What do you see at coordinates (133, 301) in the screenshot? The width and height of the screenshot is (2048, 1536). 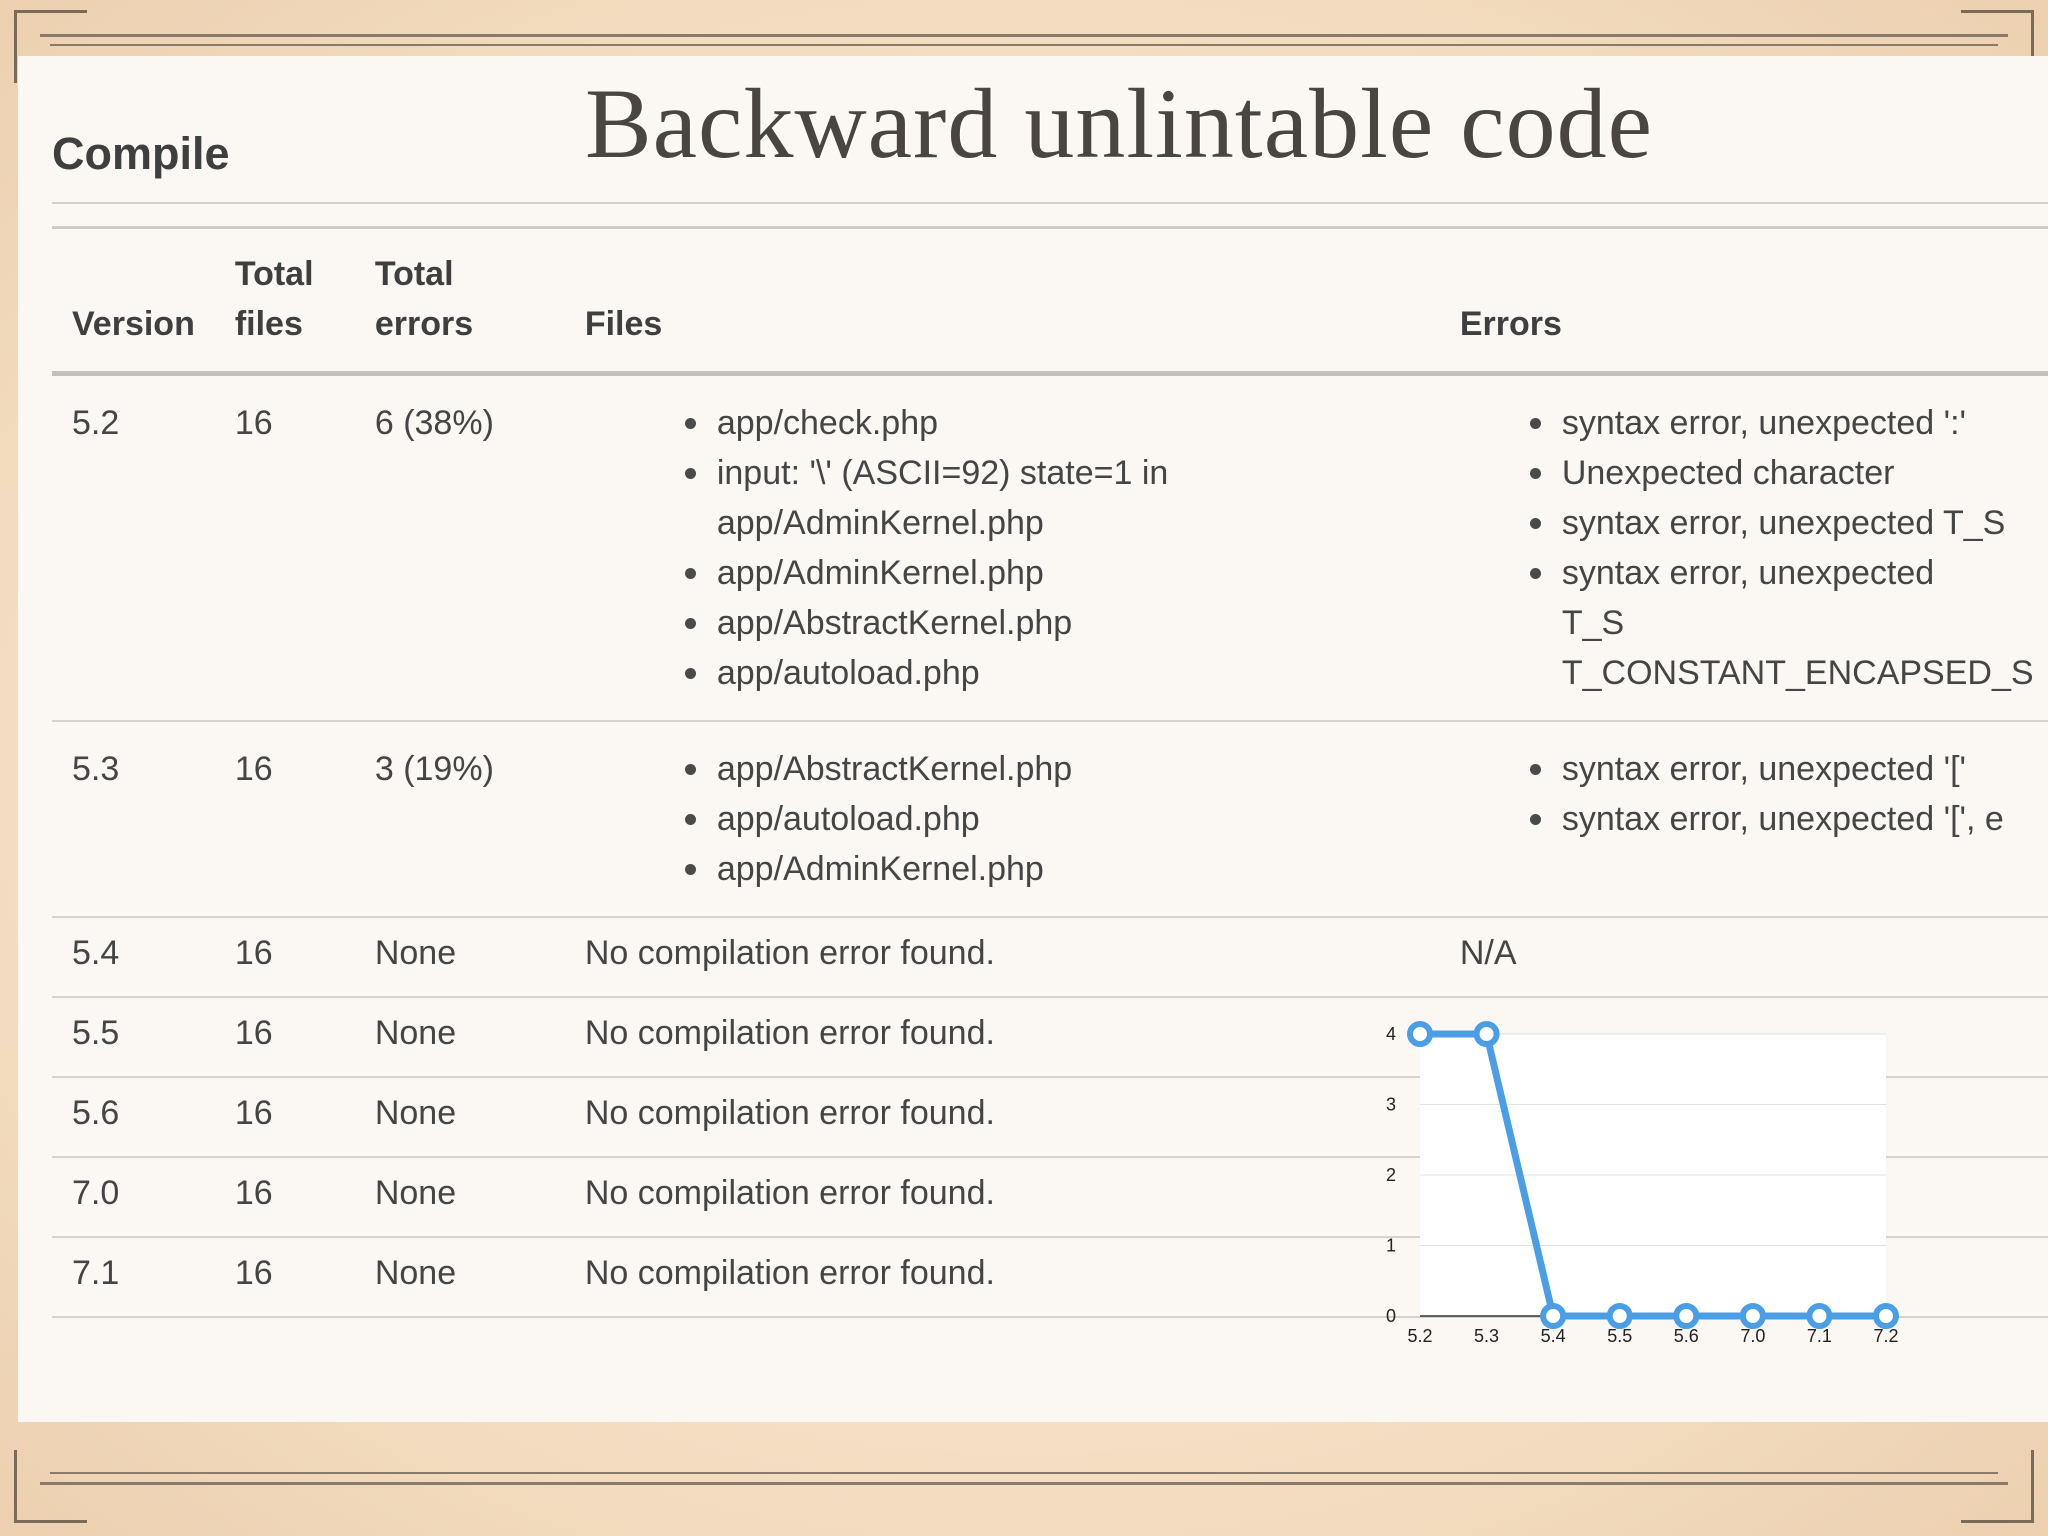 I see `header-version: Version` at bounding box center [133, 301].